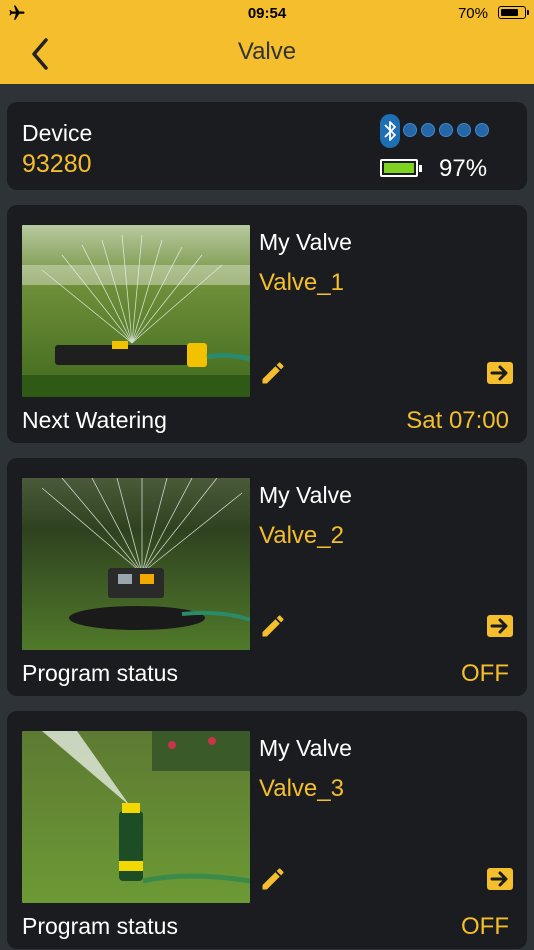 This screenshot has height=950, width=534. What do you see at coordinates (94, 420) in the screenshot?
I see `valve-status-label: Next Watering` at bounding box center [94, 420].